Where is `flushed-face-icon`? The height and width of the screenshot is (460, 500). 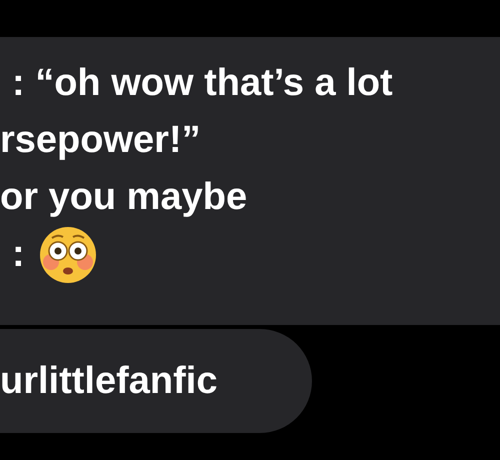
flushed-face-icon is located at coordinates (67, 255).